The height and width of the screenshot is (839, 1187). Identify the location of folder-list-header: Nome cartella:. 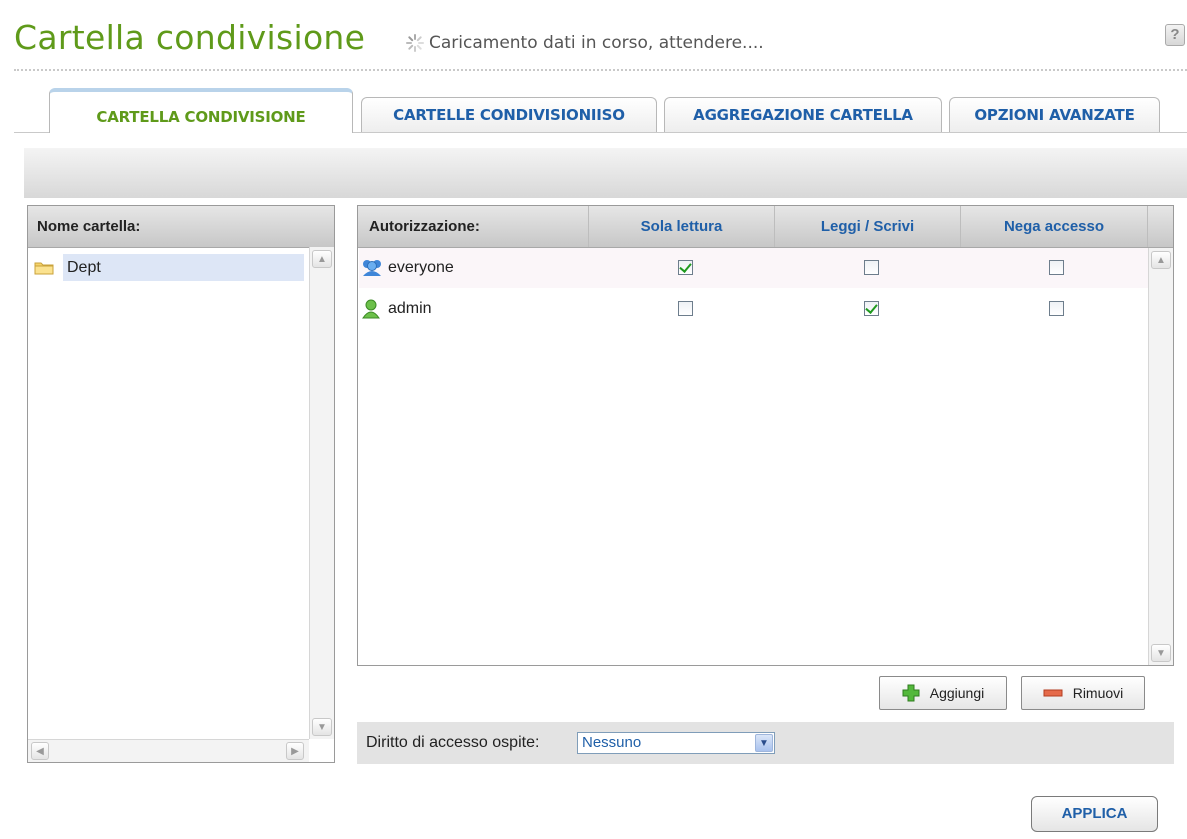
(181, 227).